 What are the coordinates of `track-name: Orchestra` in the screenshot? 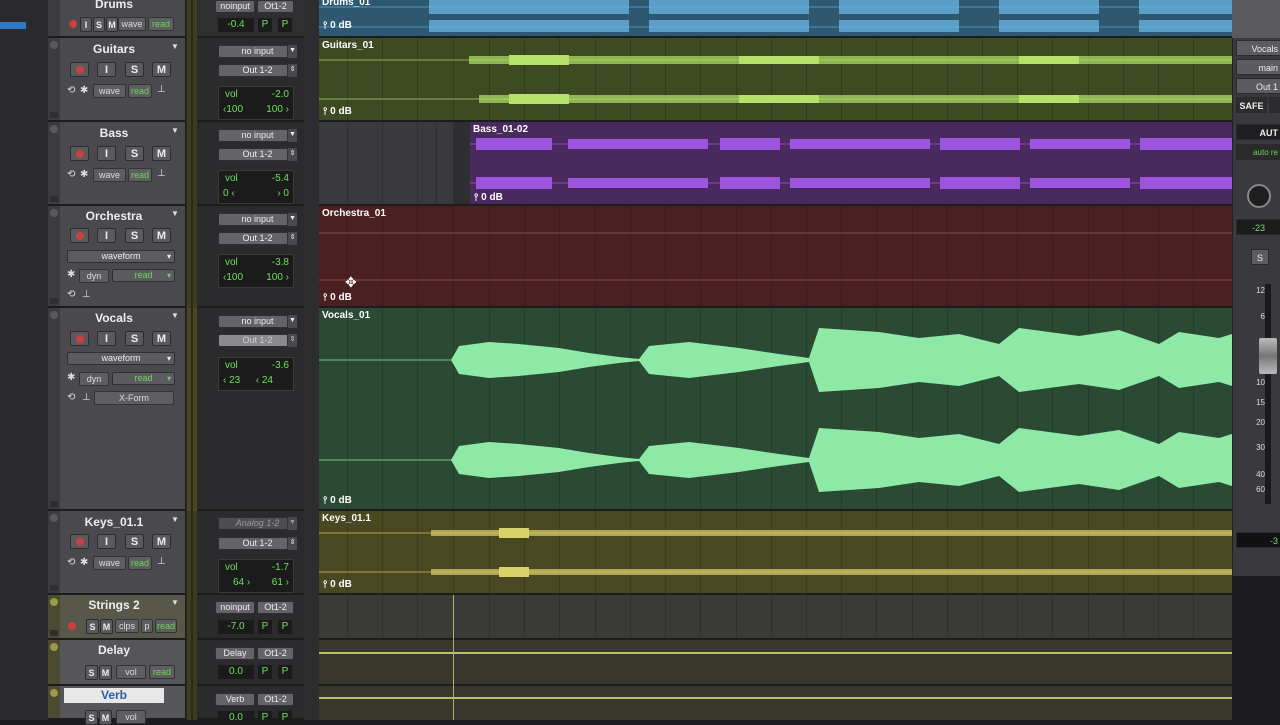 It's located at (114, 216).